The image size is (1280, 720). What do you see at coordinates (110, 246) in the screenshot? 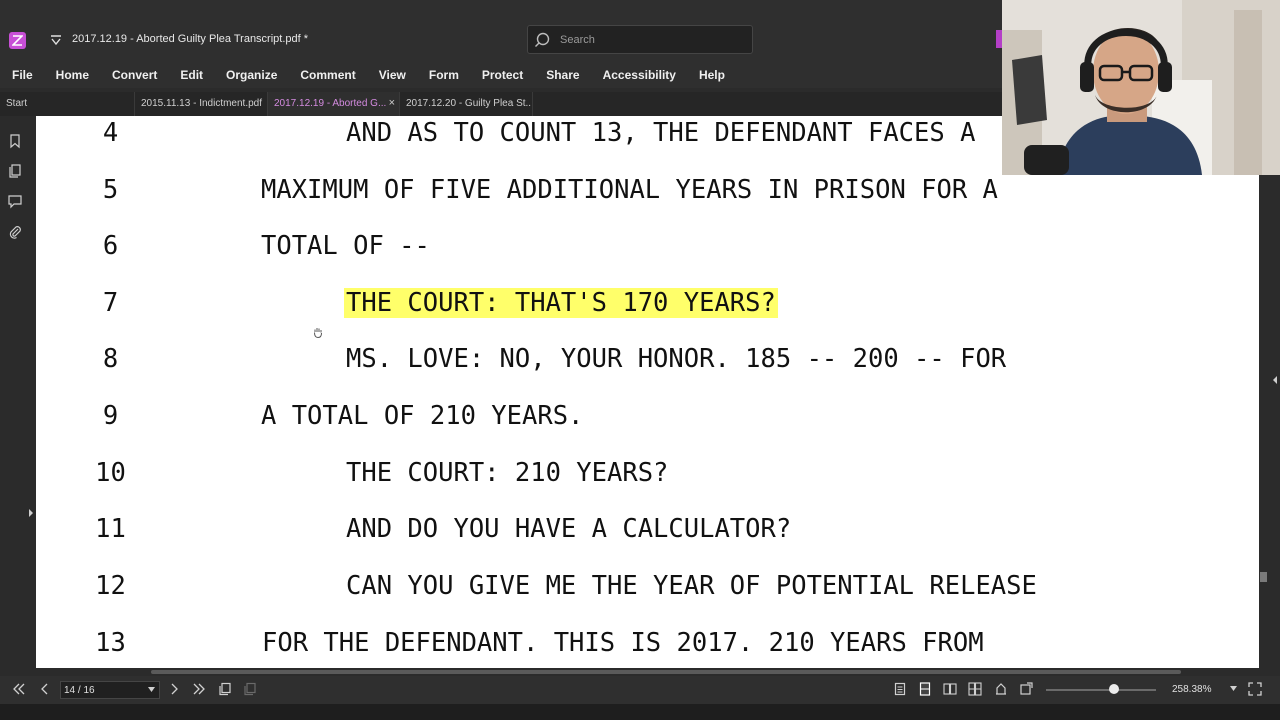
I see `line-number: 6` at bounding box center [110, 246].